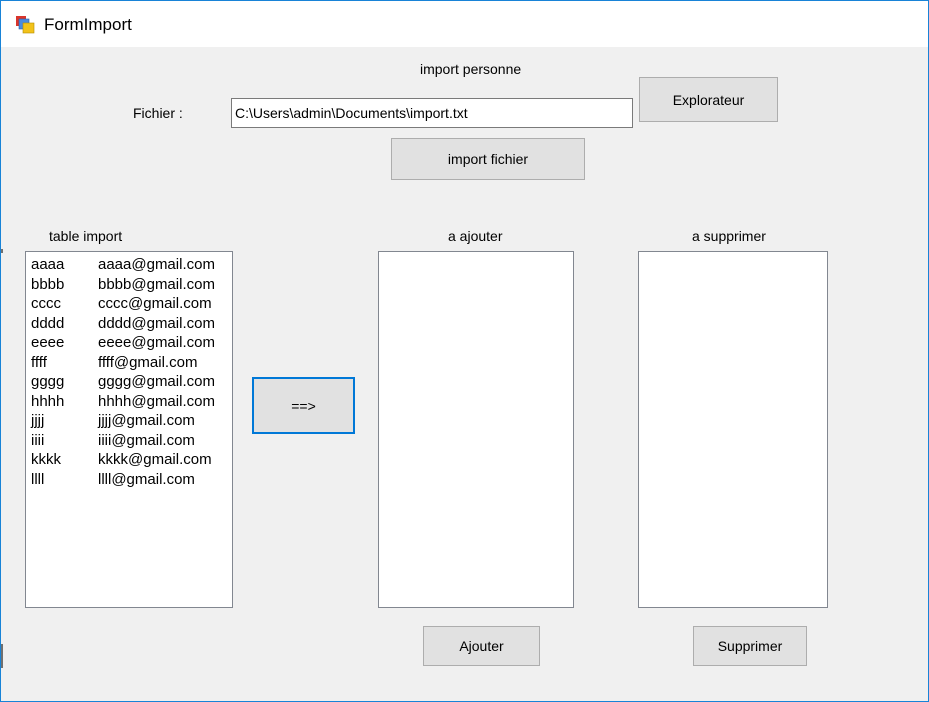 The height and width of the screenshot is (702, 929). What do you see at coordinates (729, 236) in the screenshot?
I see `to-delete-label: a supprimer` at bounding box center [729, 236].